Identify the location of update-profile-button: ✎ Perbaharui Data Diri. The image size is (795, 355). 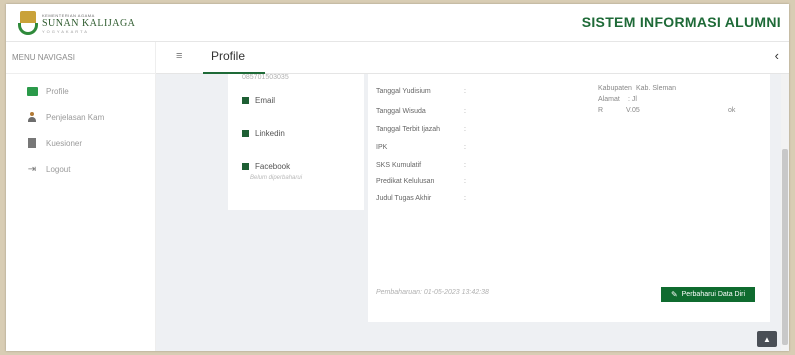
(708, 294).